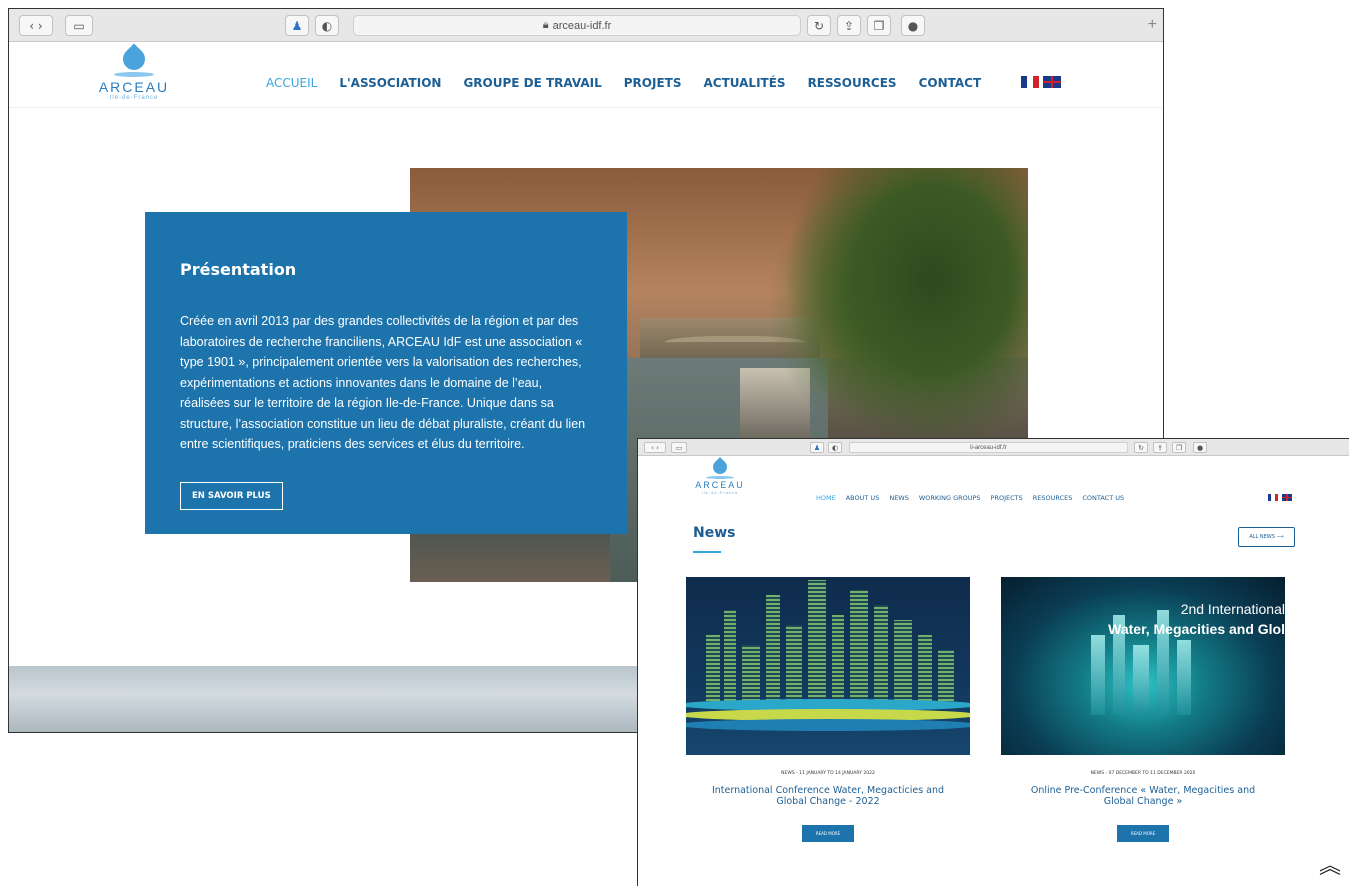 The height and width of the screenshot is (886, 1349). Describe the element at coordinates (134, 59) in the screenshot. I see `water-drop-icon` at that location.